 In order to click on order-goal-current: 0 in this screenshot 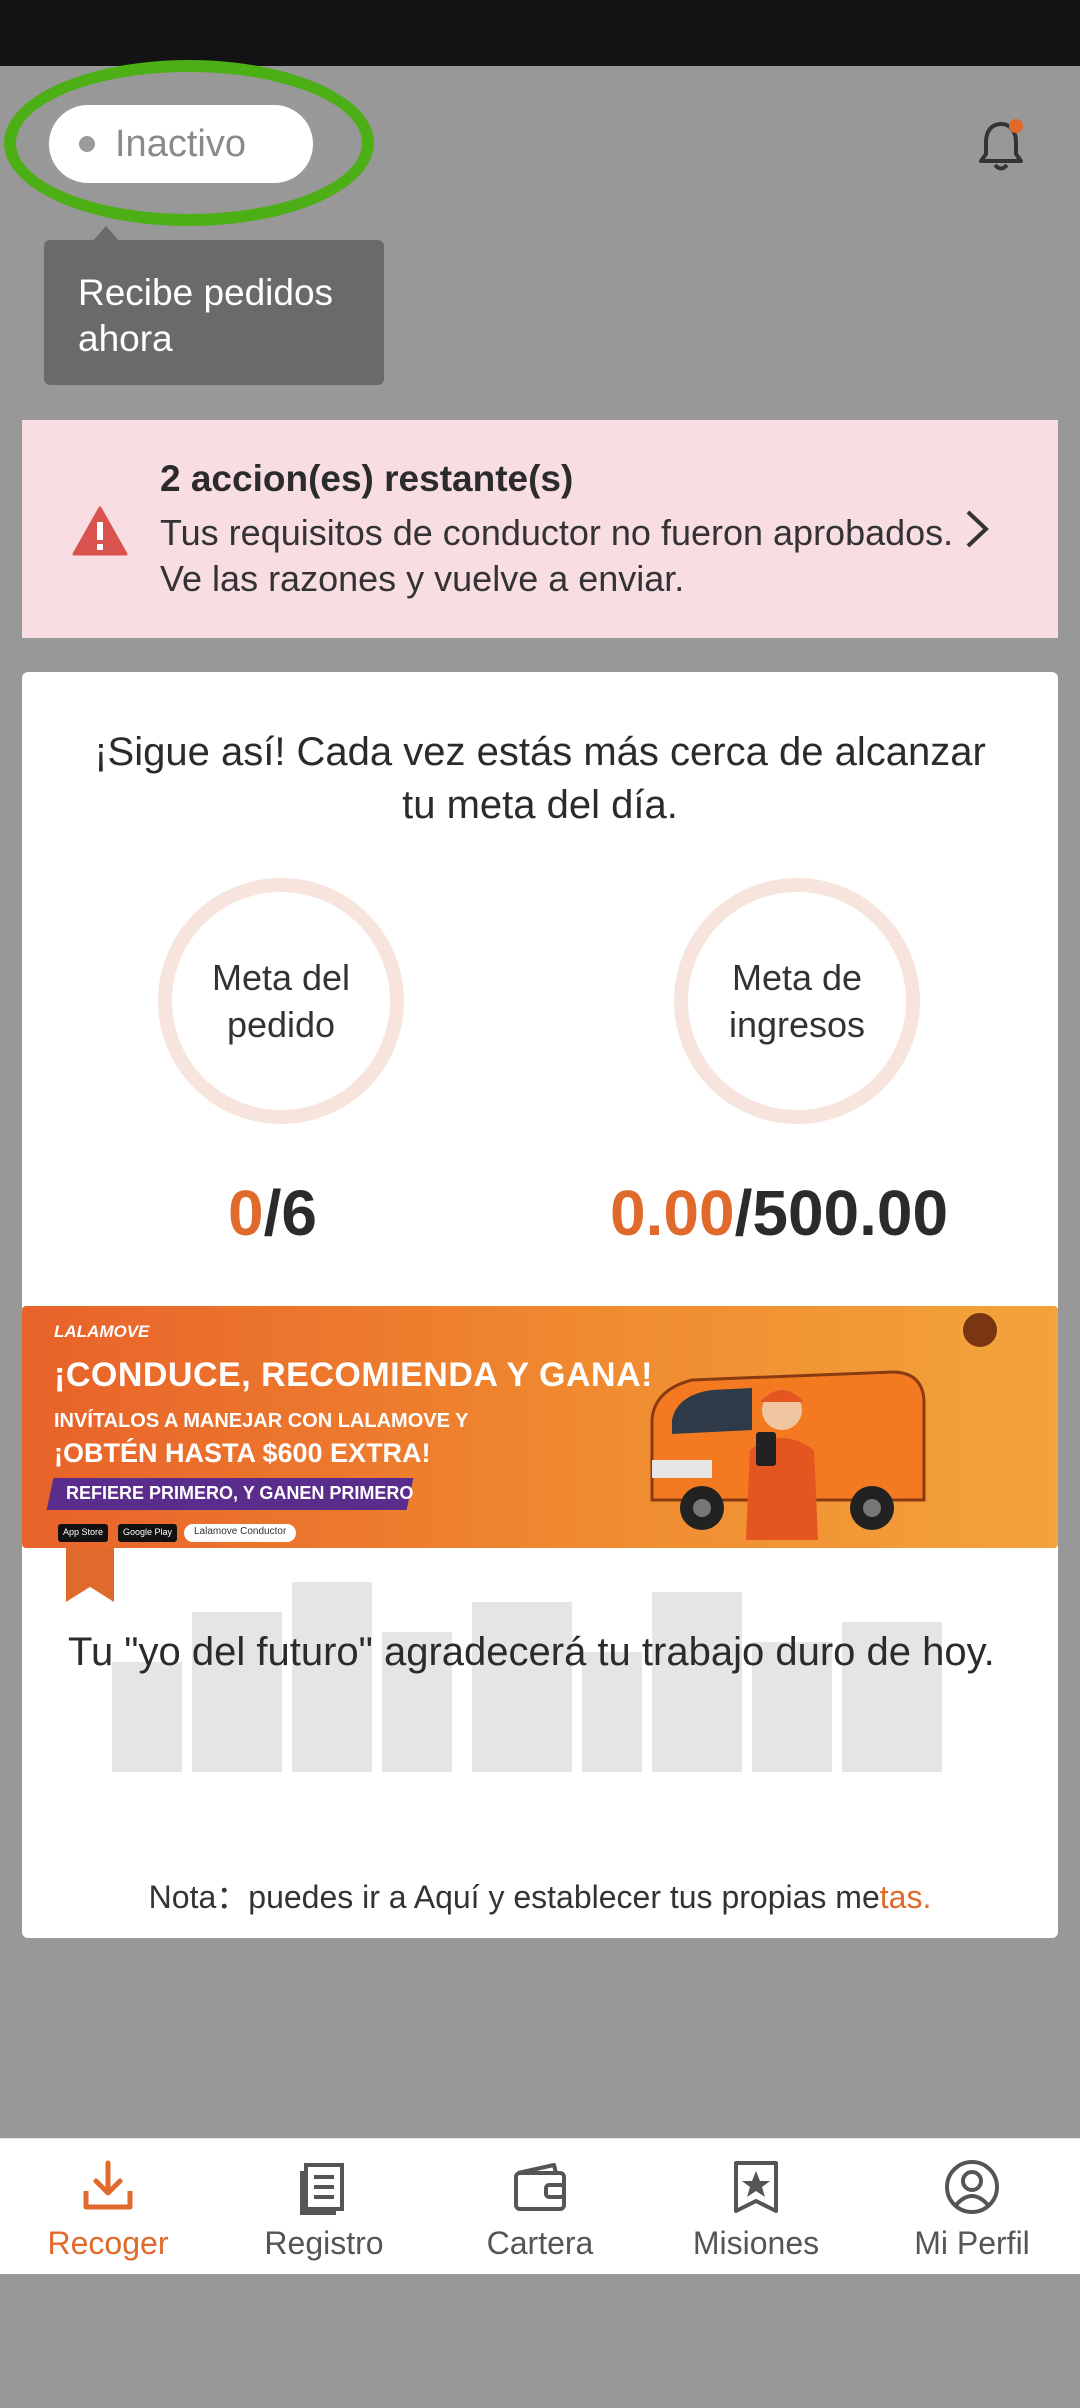, I will do `click(246, 1213)`.